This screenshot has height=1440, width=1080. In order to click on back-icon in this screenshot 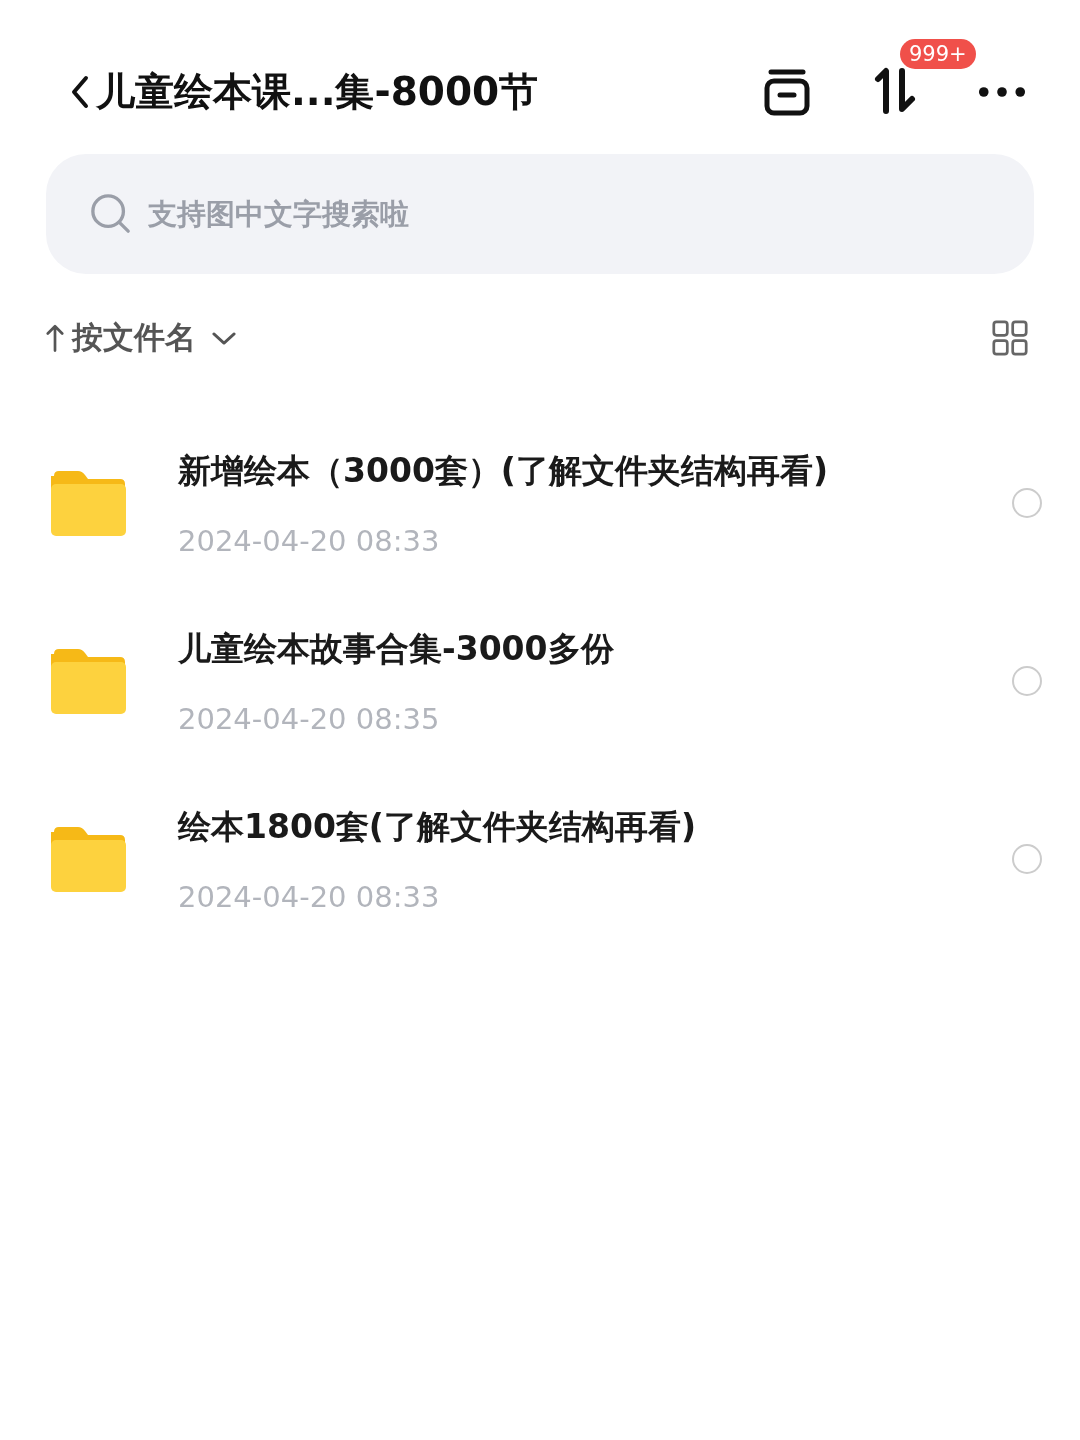, I will do `click(80, 92)`.